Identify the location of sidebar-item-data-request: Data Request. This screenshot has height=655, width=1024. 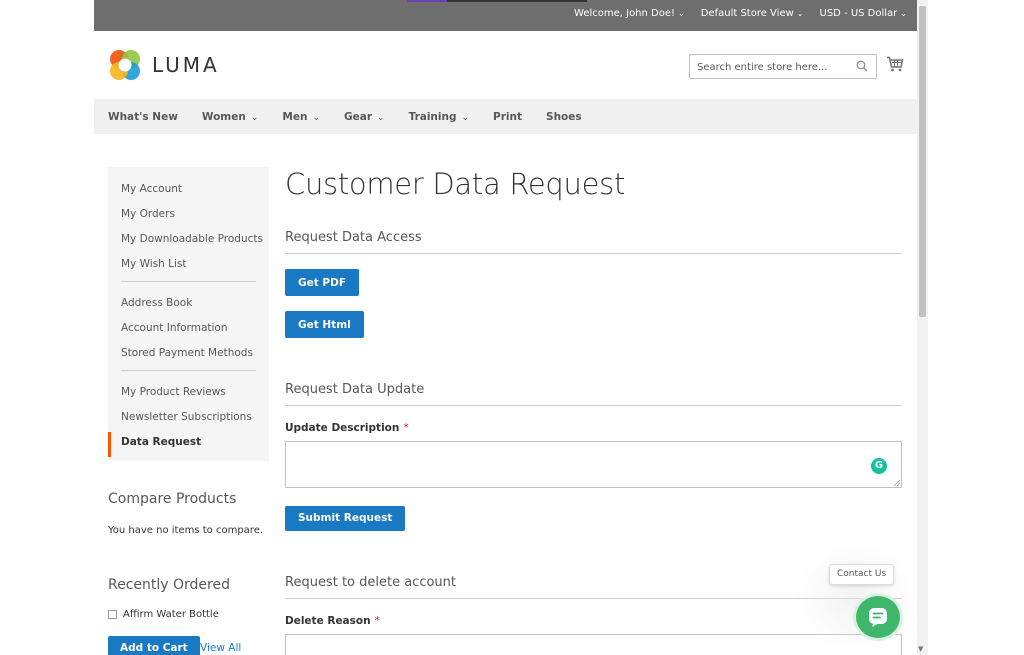
(188, 444).